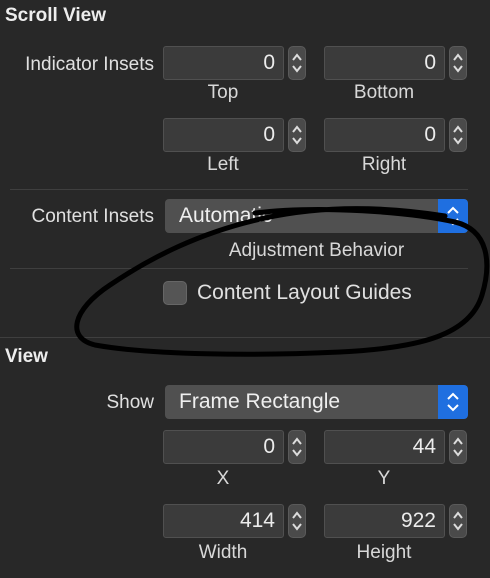  Describe the element at coordinates (223, 135) in the screenshot. I see `left-inset-field: 0` at that location.